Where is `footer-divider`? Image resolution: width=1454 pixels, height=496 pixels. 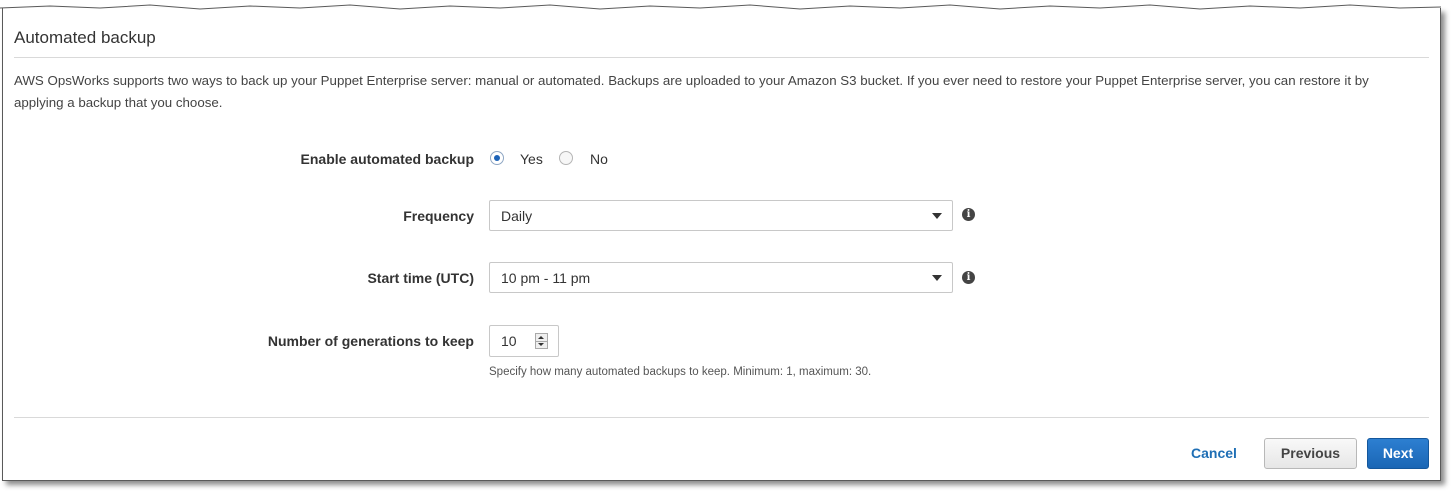 footer-divider is located at coordinates (721, 417).